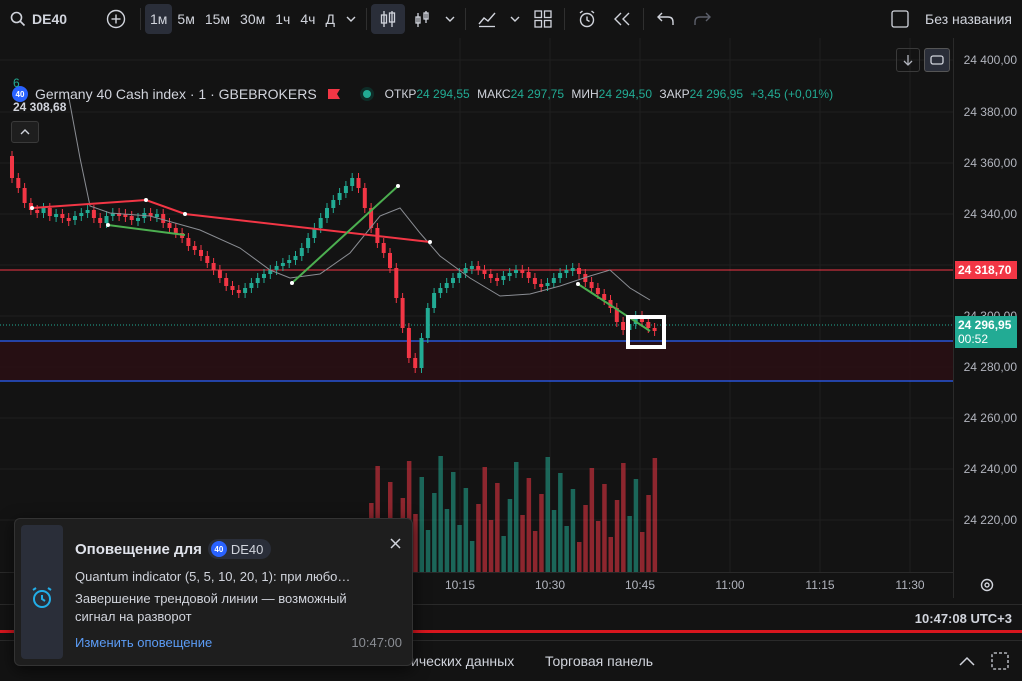 The image size is (1022, 681). I want to click on price-label: 24 400,00, so click(990, 60).